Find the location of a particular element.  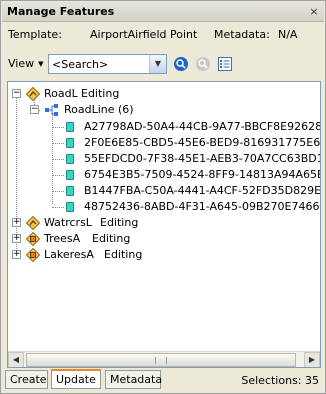

tree-layer-roadl: − RoadL Editing is located at coordinates (158, 94).